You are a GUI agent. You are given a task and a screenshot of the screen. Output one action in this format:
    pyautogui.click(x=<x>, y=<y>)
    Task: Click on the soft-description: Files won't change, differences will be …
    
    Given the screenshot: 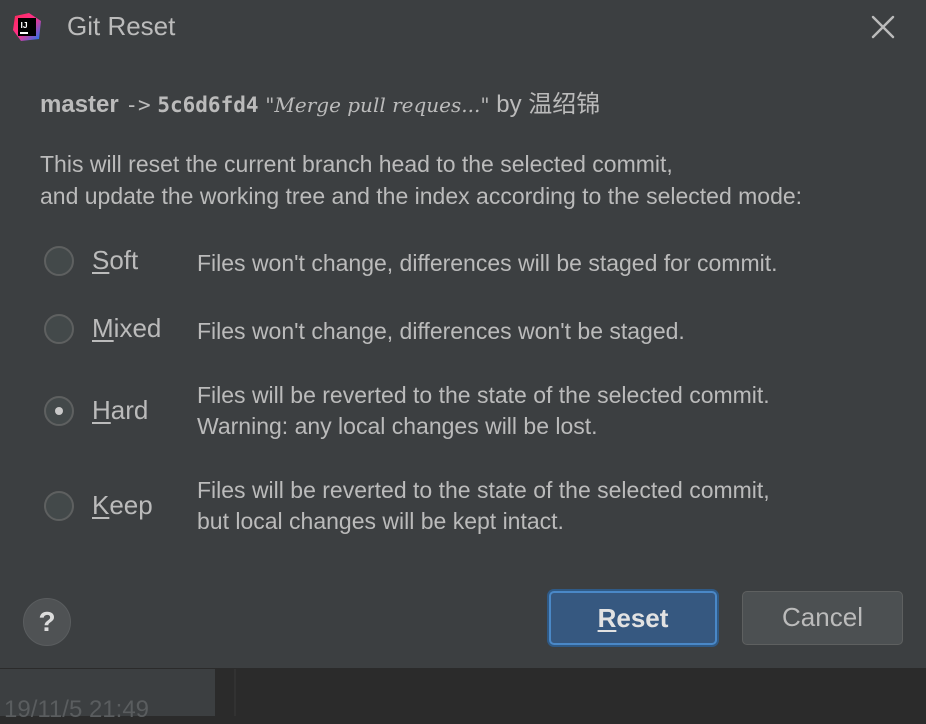 What is the action you would take?
    pyautogui.click(x=487, y=263)
    